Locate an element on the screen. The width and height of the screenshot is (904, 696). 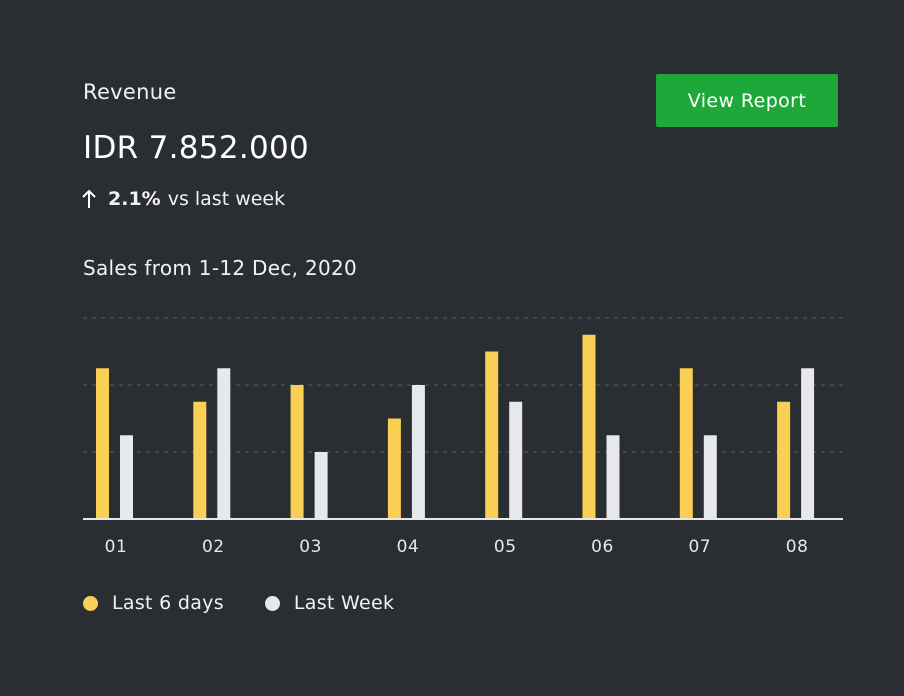
x-tick-label: 03 is located at coordinates (310, 547).